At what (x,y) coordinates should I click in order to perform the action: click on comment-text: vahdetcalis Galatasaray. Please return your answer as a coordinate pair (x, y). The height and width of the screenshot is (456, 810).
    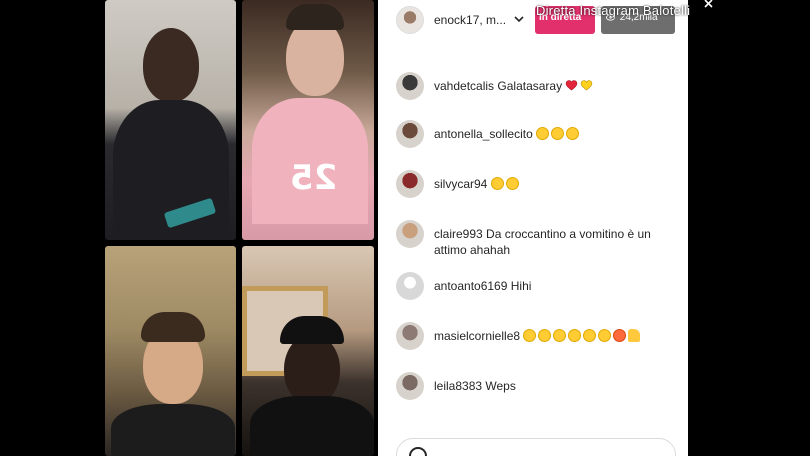
    Looking at the image, I should click on (556, 86).